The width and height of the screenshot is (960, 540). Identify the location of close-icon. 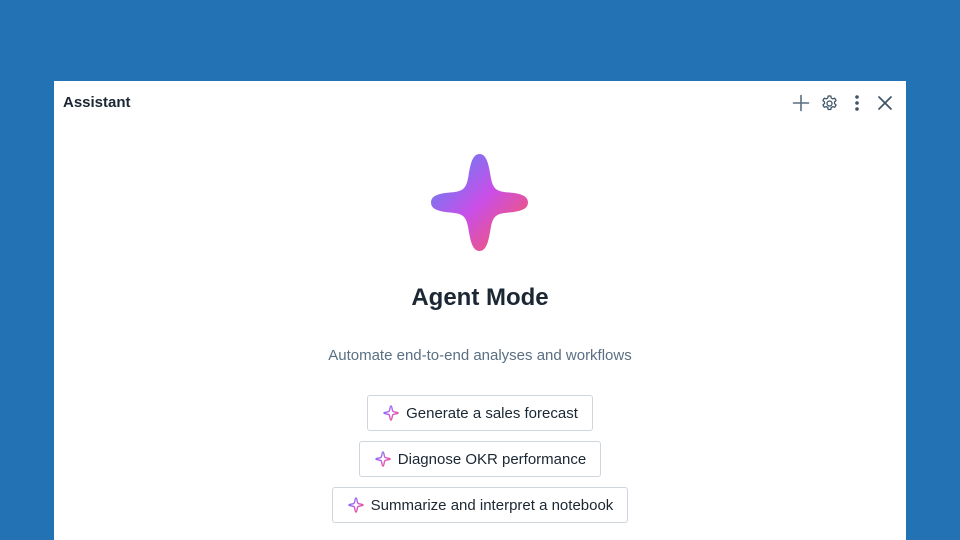
(885, 103).